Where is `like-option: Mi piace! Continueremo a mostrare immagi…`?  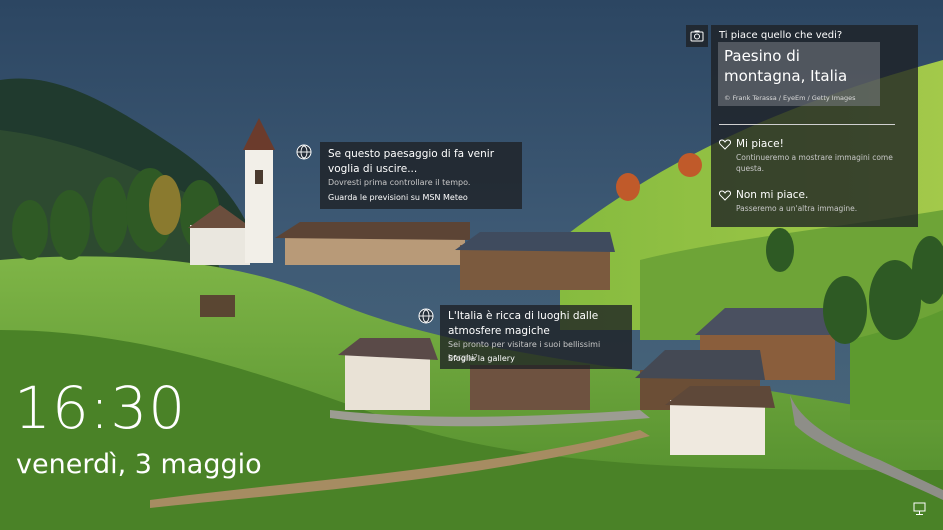
like-option: Mi piace! Continueremo a mostrare immagi… is located at coordinates (812, 155).